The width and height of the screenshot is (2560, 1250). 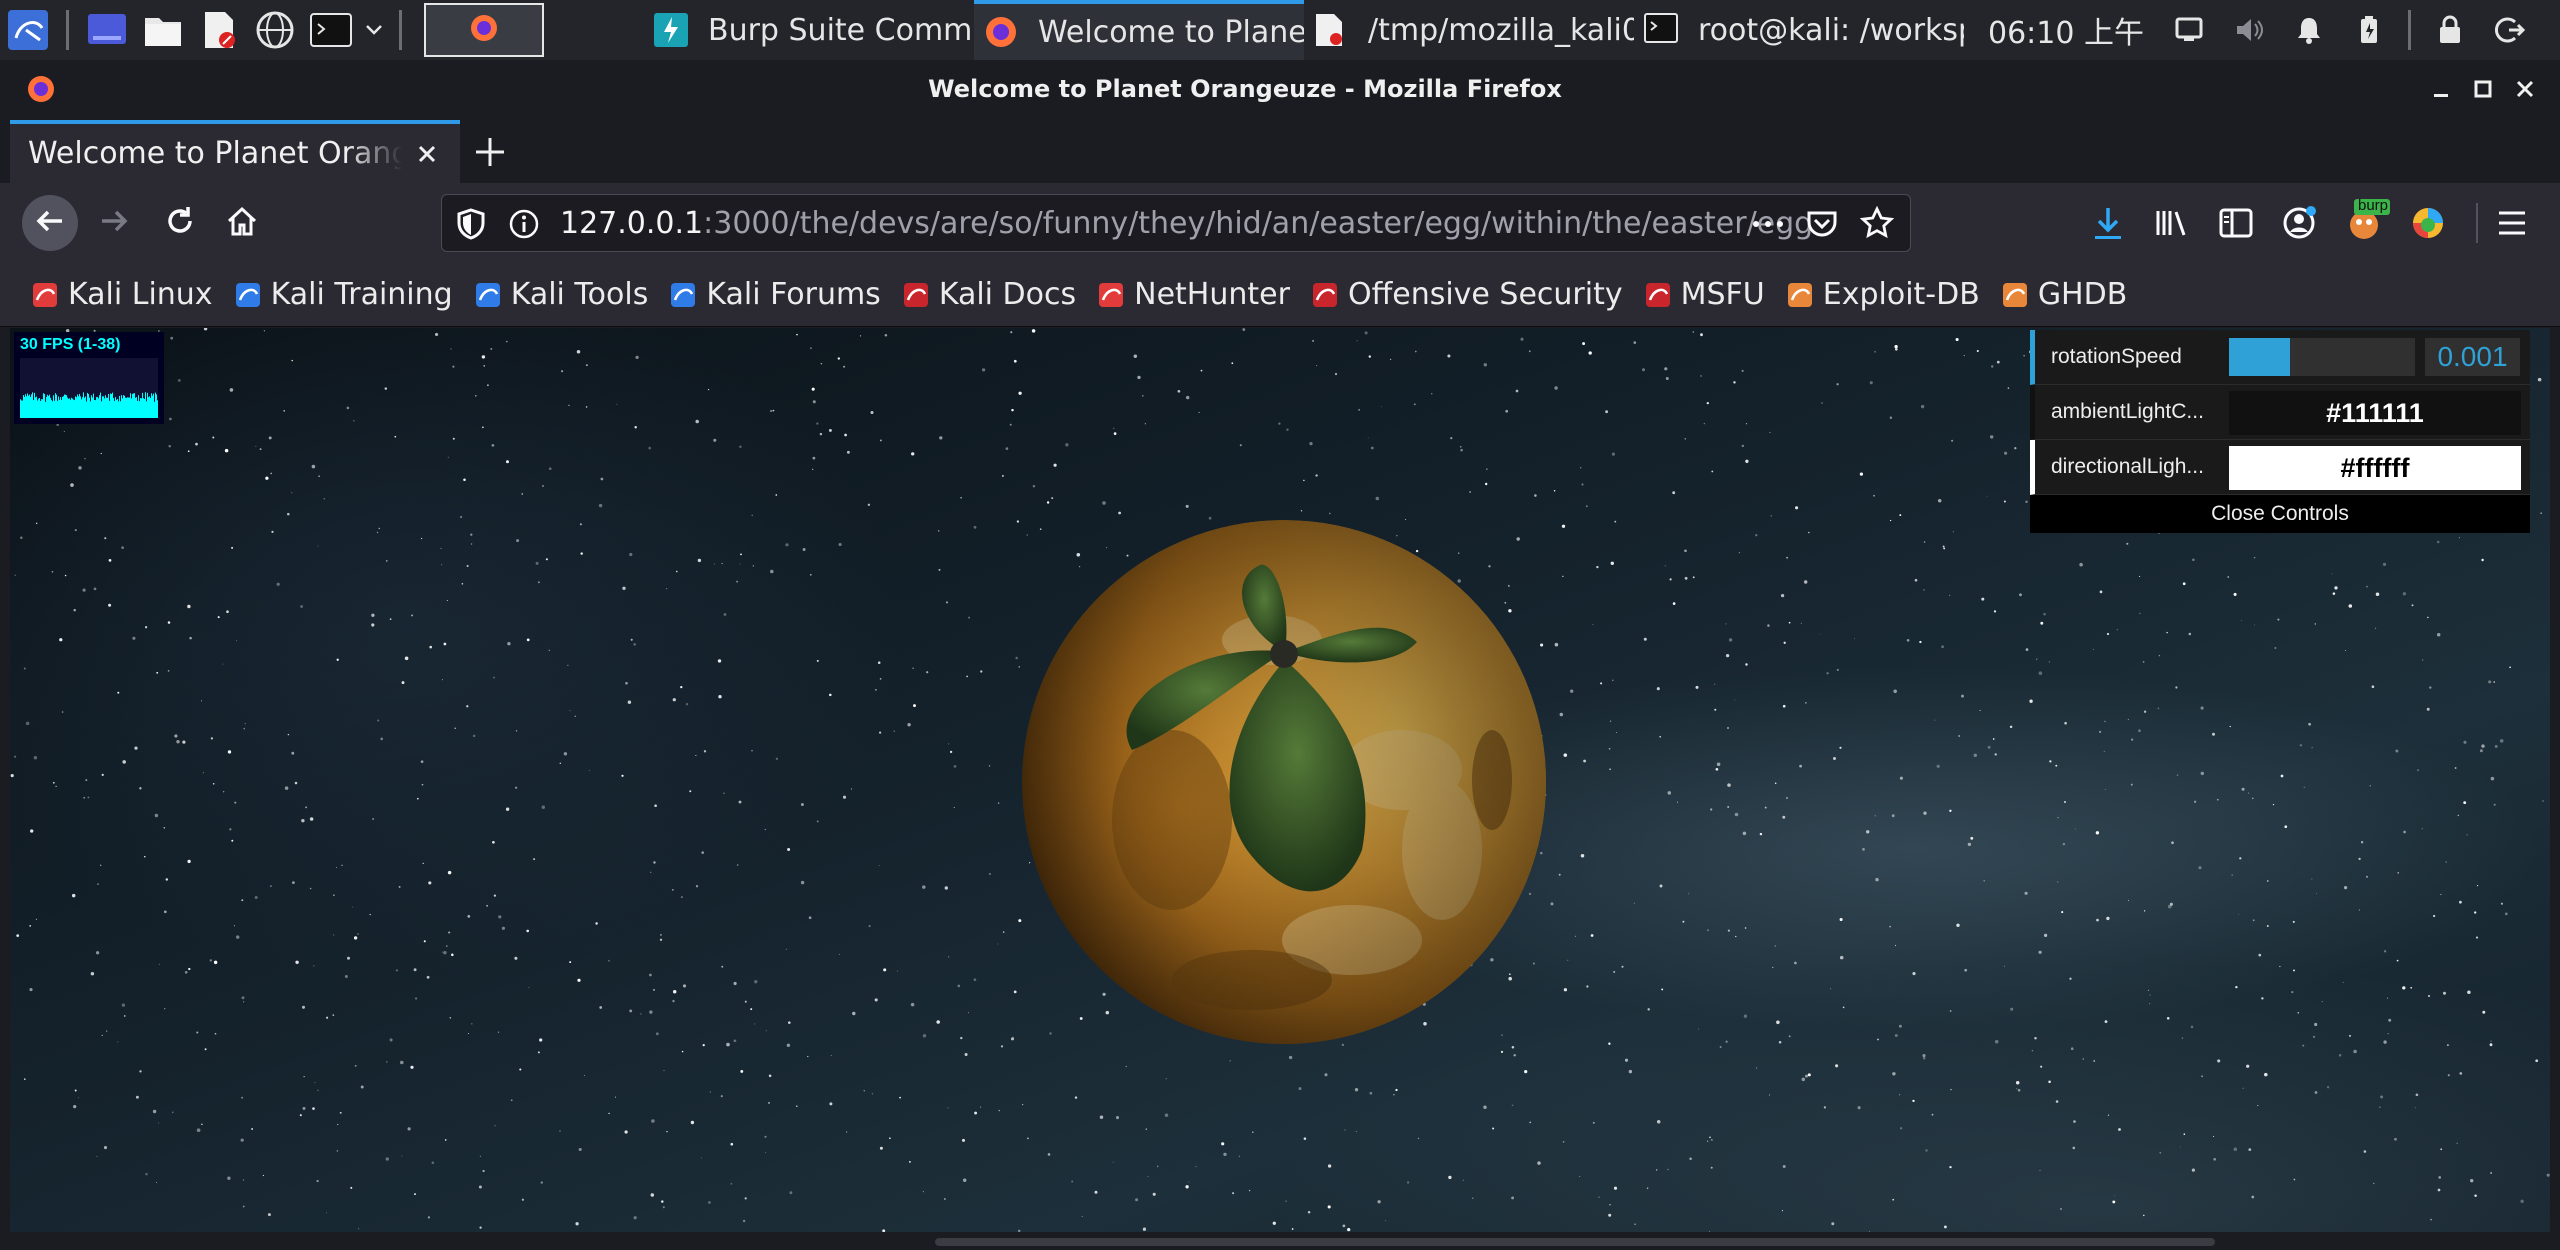 What do you see at coordinates (2472, 357) in the screenshot?
I see `rotation-speed-input: 0.001` at bounding box center [2472, 357].